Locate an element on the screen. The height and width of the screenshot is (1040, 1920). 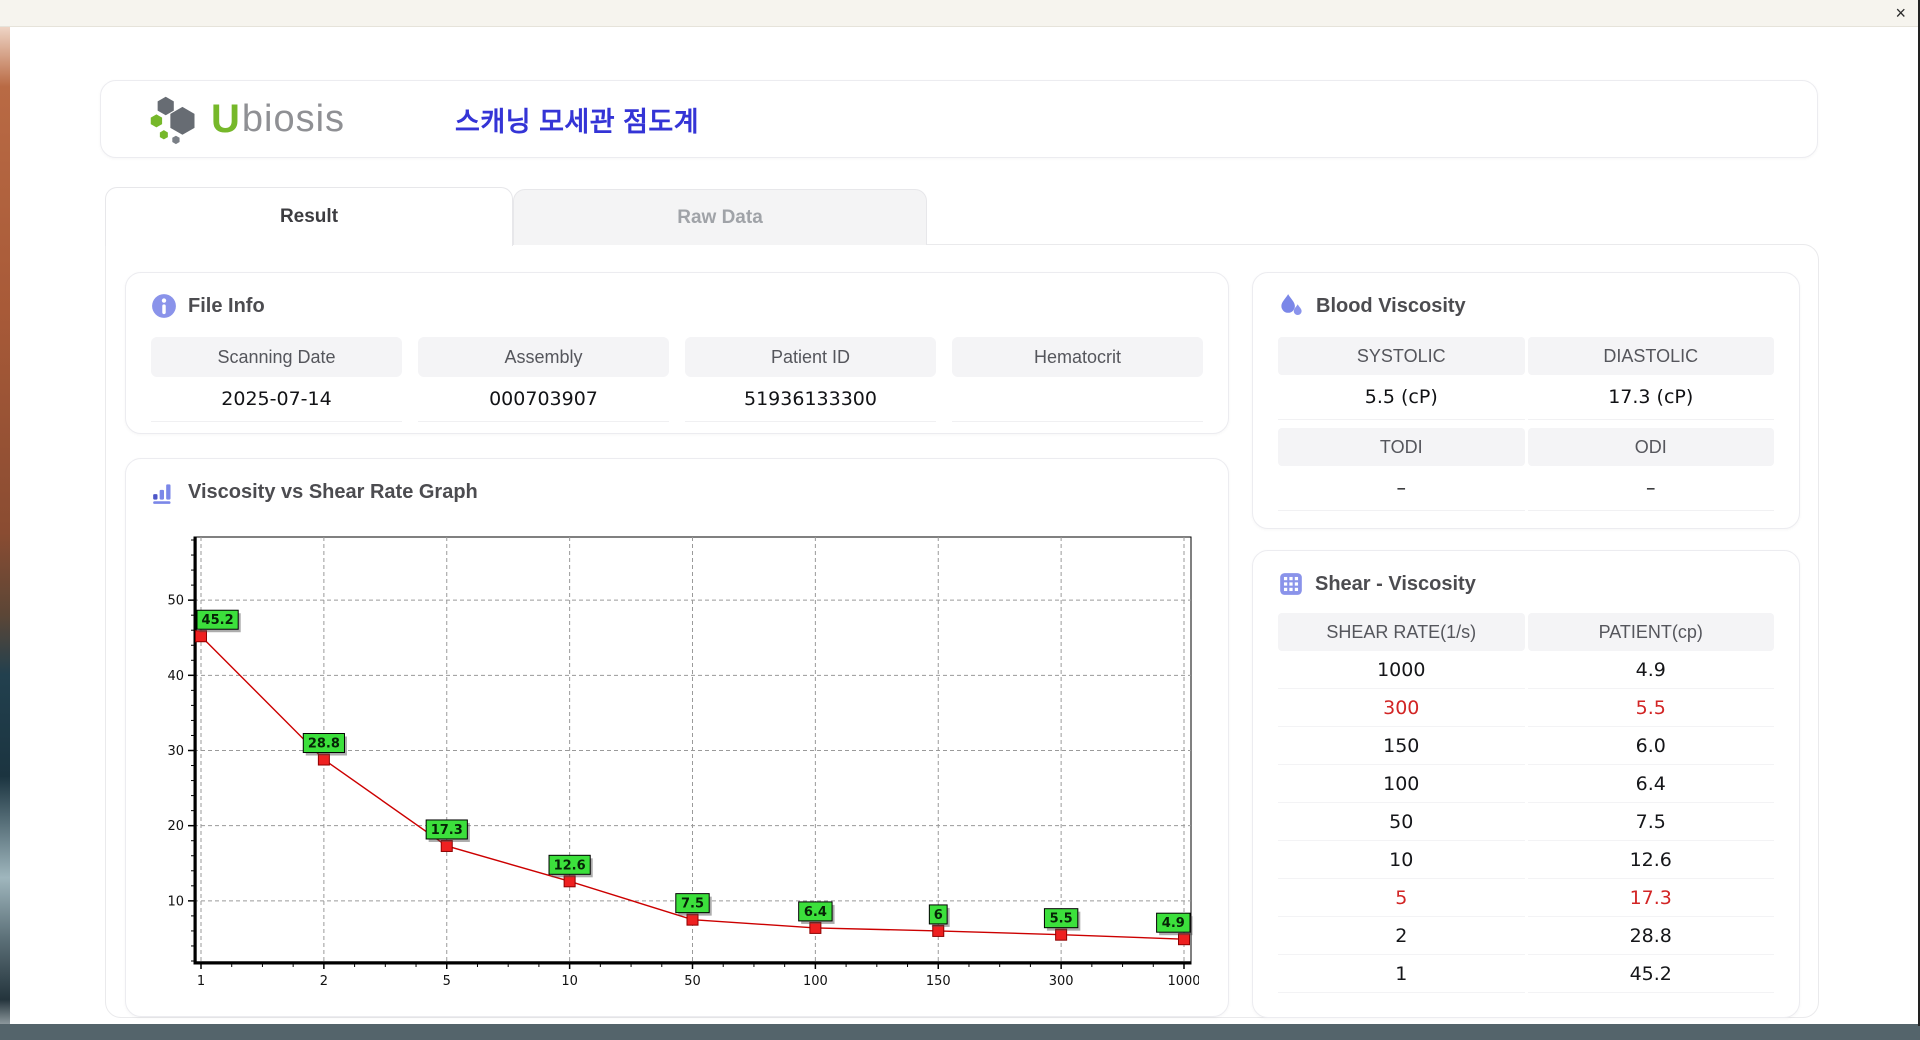
hexagon-cluster-icon is located at coordinates (172, 120).